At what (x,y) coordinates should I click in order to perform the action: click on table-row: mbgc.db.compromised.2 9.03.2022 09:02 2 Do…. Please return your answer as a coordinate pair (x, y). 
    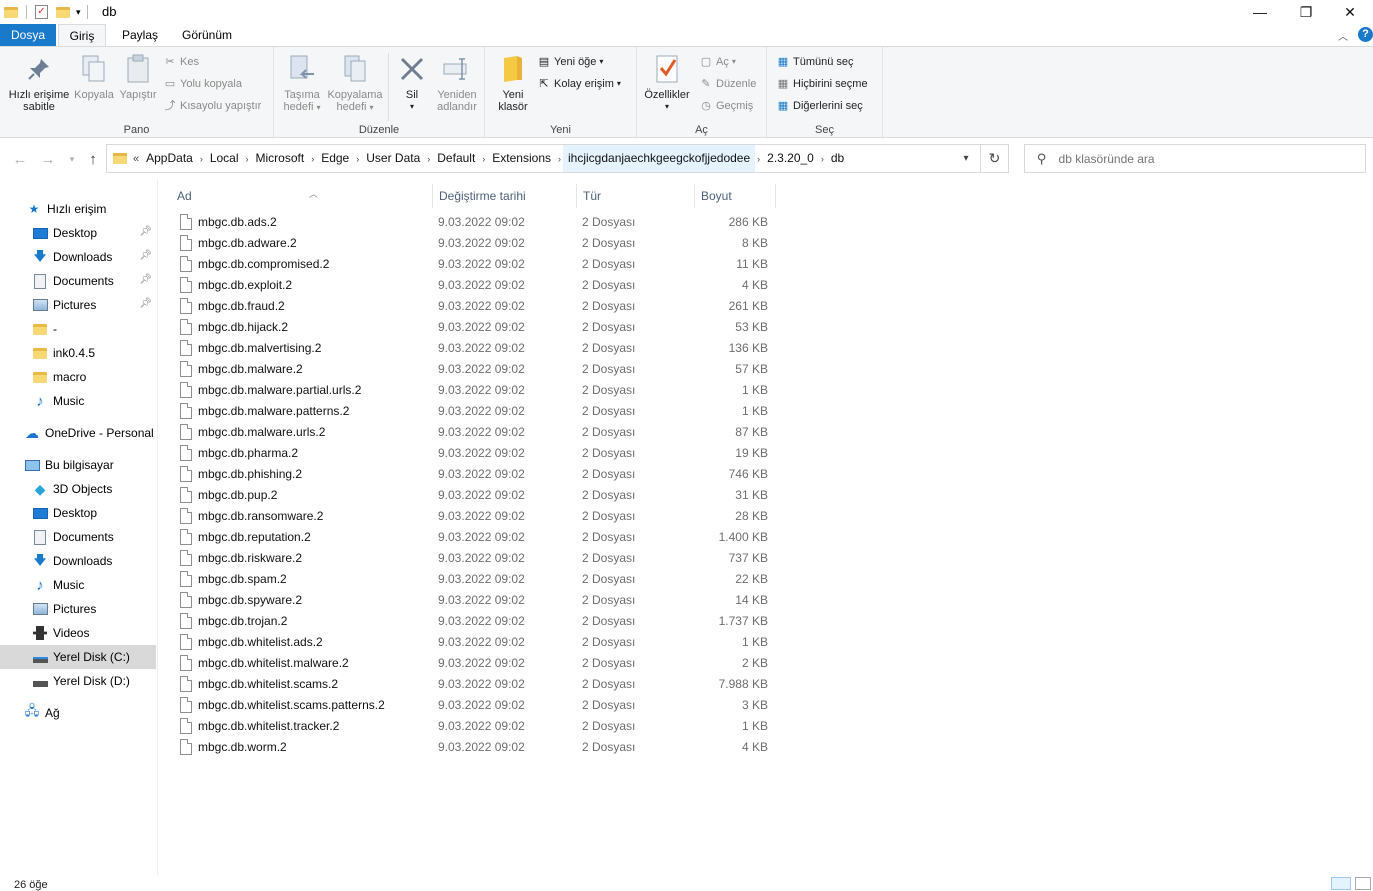
    Looking at the image, I should click on (475, 264).